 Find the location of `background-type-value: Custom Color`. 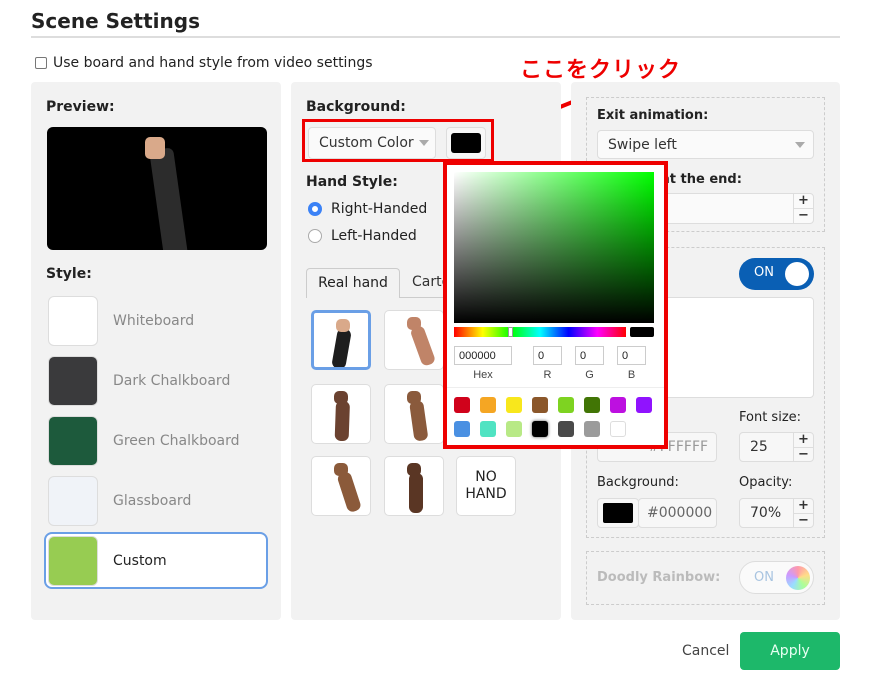

background-type-value: Custom Color is located at coordinates (366, 143).